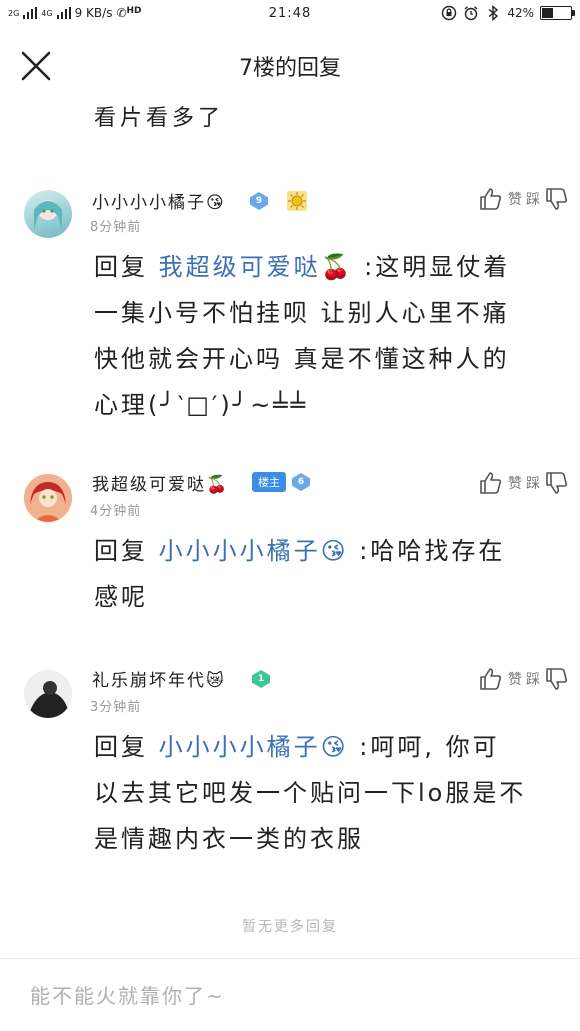 Image resolution: width=580 pixels, height=1031 pixels. What do you see at coordinates (216, 681) in the screenshot?
I see `name-emoji: 😿` at bounding box center [216, 681].